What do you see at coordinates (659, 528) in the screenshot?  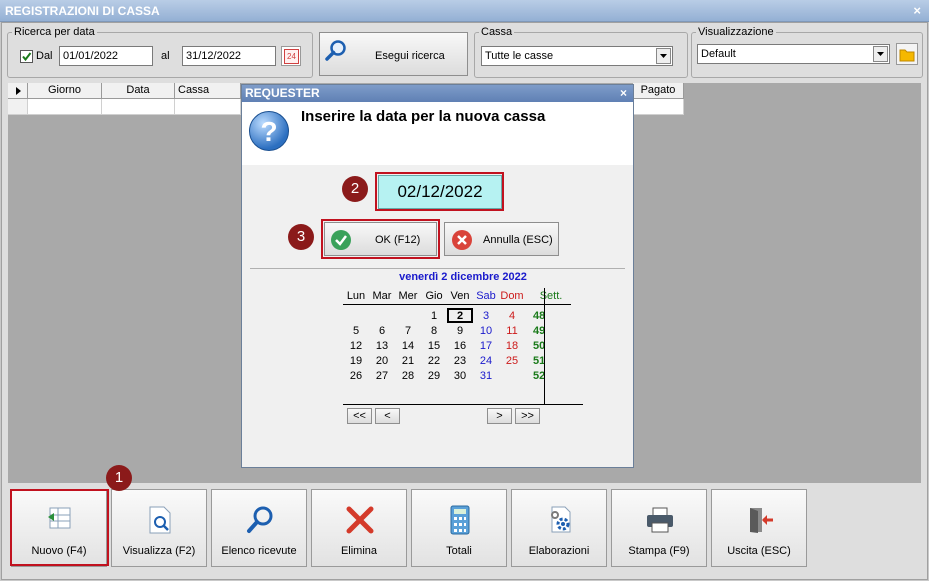 I see `print-button: Stampa (F9)` at bounding box center [659, 528].